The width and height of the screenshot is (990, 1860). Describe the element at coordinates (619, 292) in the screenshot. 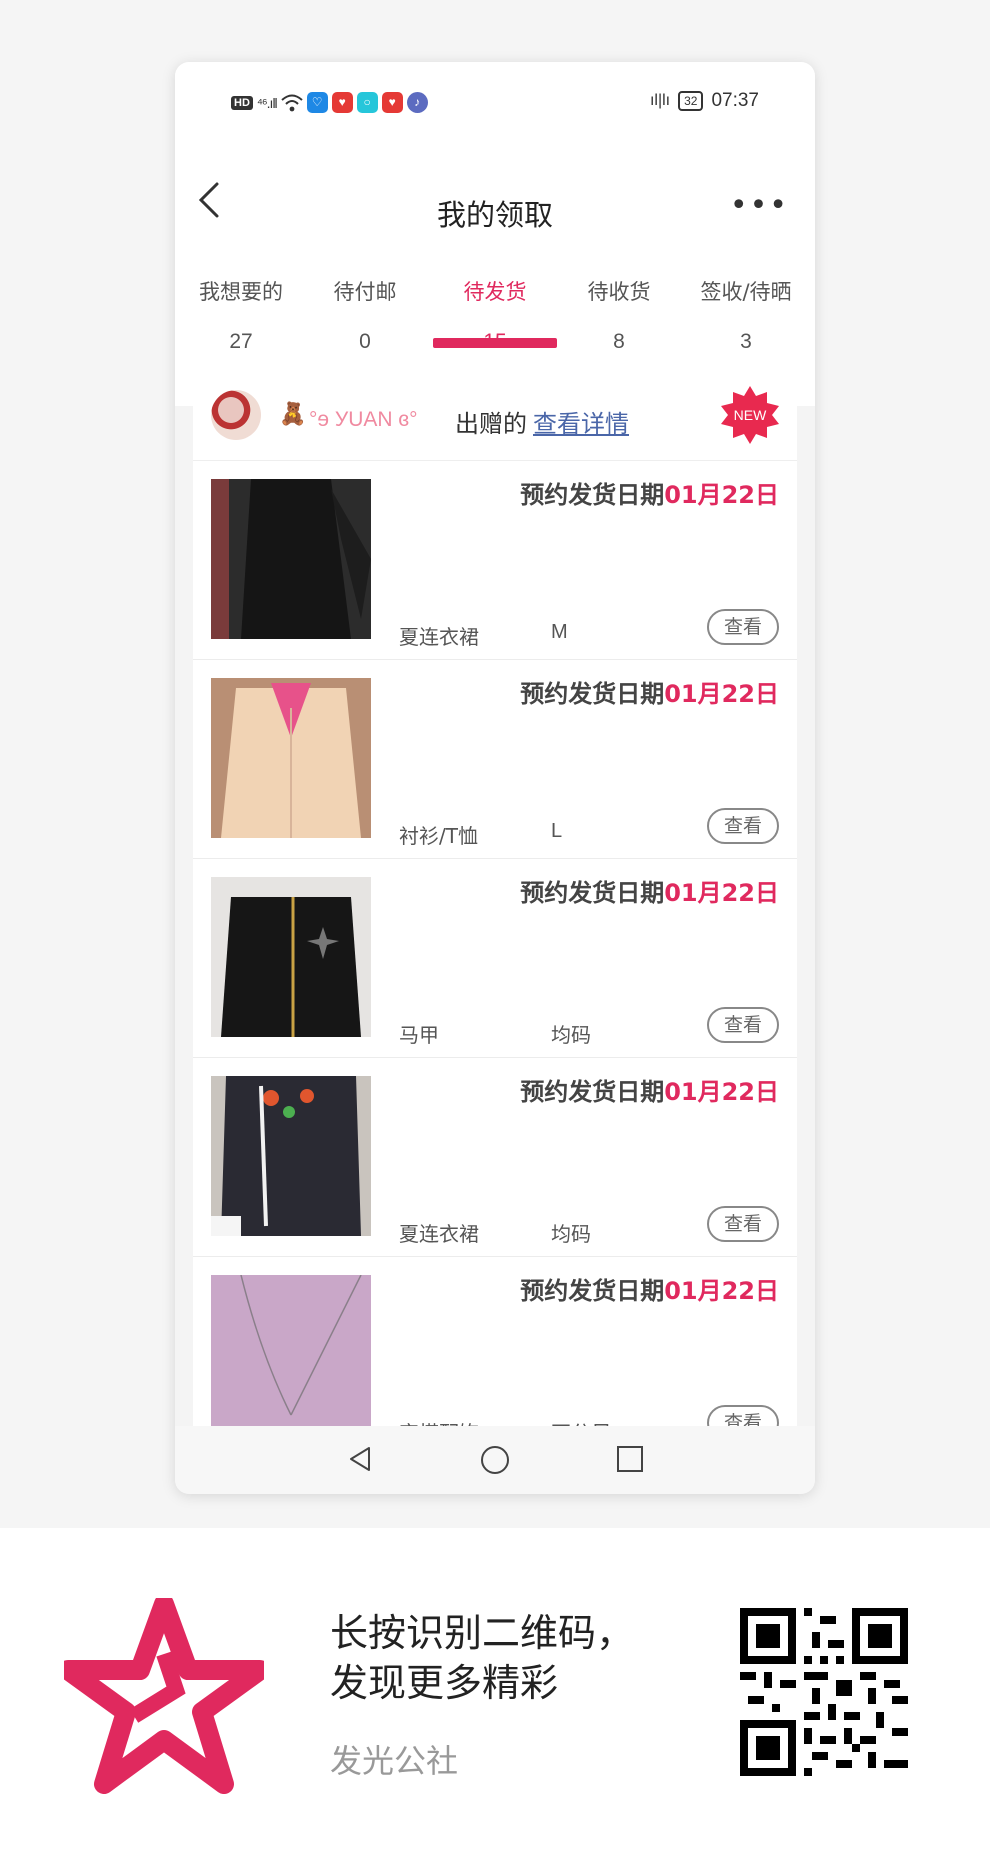

I see `tab-label: 待收货` at that location.